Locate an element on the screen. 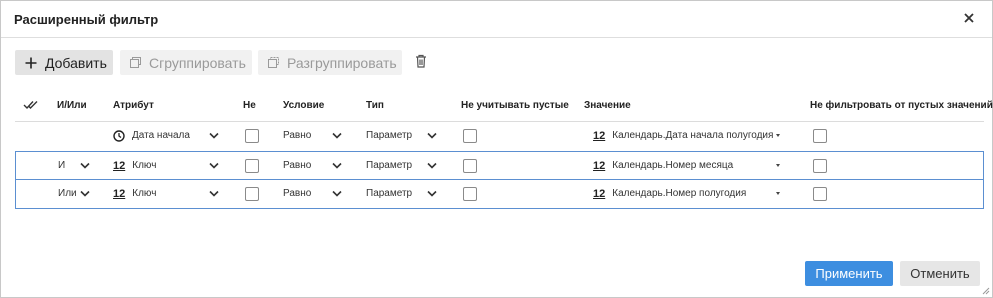 The width and height of the screenshot is (993, 298). resize-handle-icon is located at coordinates (986, 291).